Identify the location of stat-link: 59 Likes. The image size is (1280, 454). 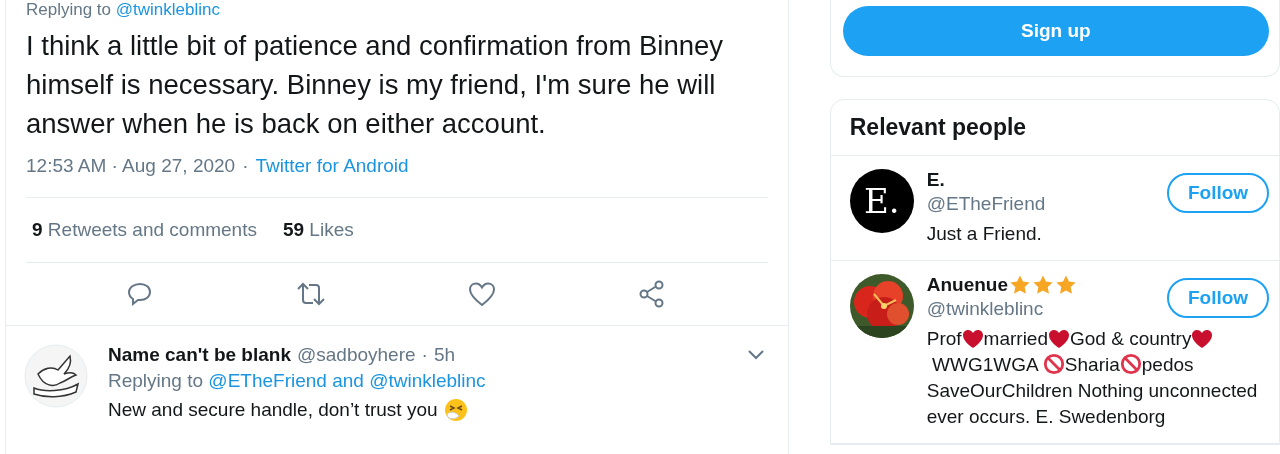
(318, 230).